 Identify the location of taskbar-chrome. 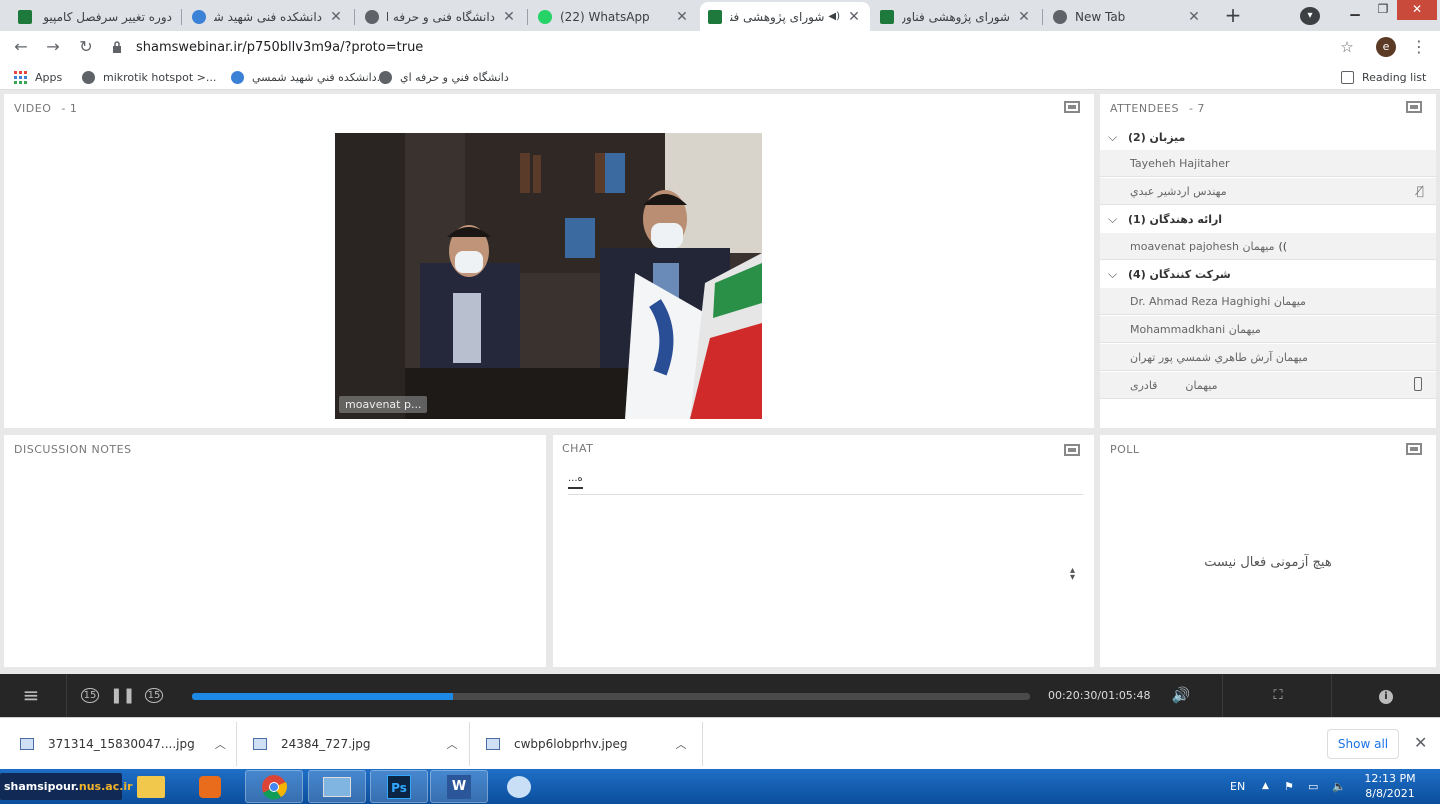
(274, 786).